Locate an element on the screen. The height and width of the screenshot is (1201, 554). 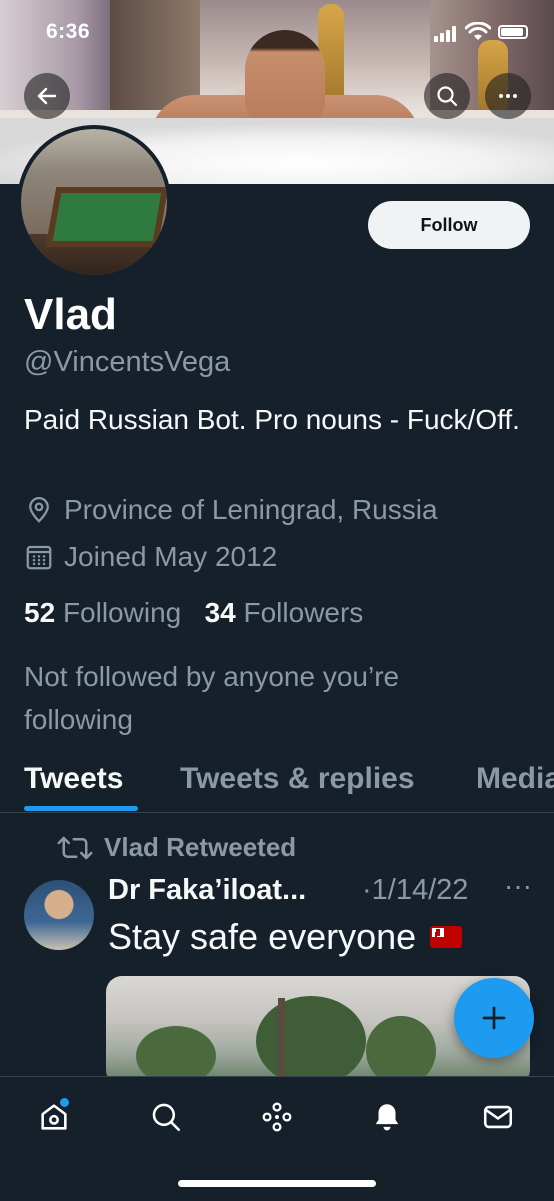
more-icon is located at coordinates (508, 96).